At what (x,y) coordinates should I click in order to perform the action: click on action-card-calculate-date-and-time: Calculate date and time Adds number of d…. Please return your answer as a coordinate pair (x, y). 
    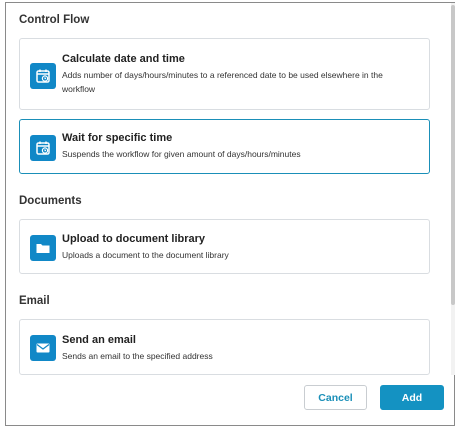
    Looking at the image, I should click on (224, 74).